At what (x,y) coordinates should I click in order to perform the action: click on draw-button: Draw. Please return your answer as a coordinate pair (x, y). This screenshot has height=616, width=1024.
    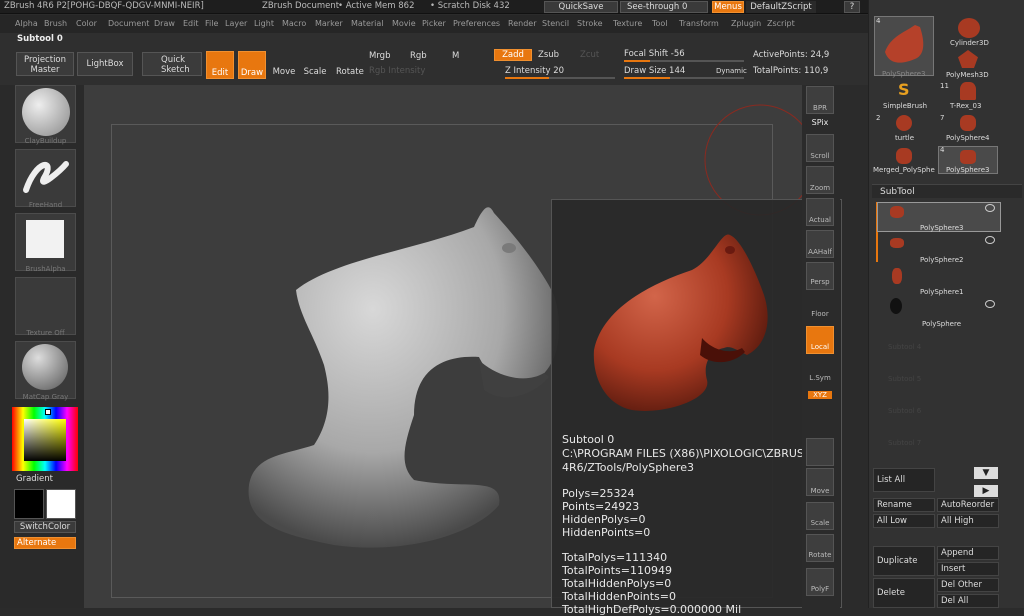
    Looking at the image, I should click on (252, 65).